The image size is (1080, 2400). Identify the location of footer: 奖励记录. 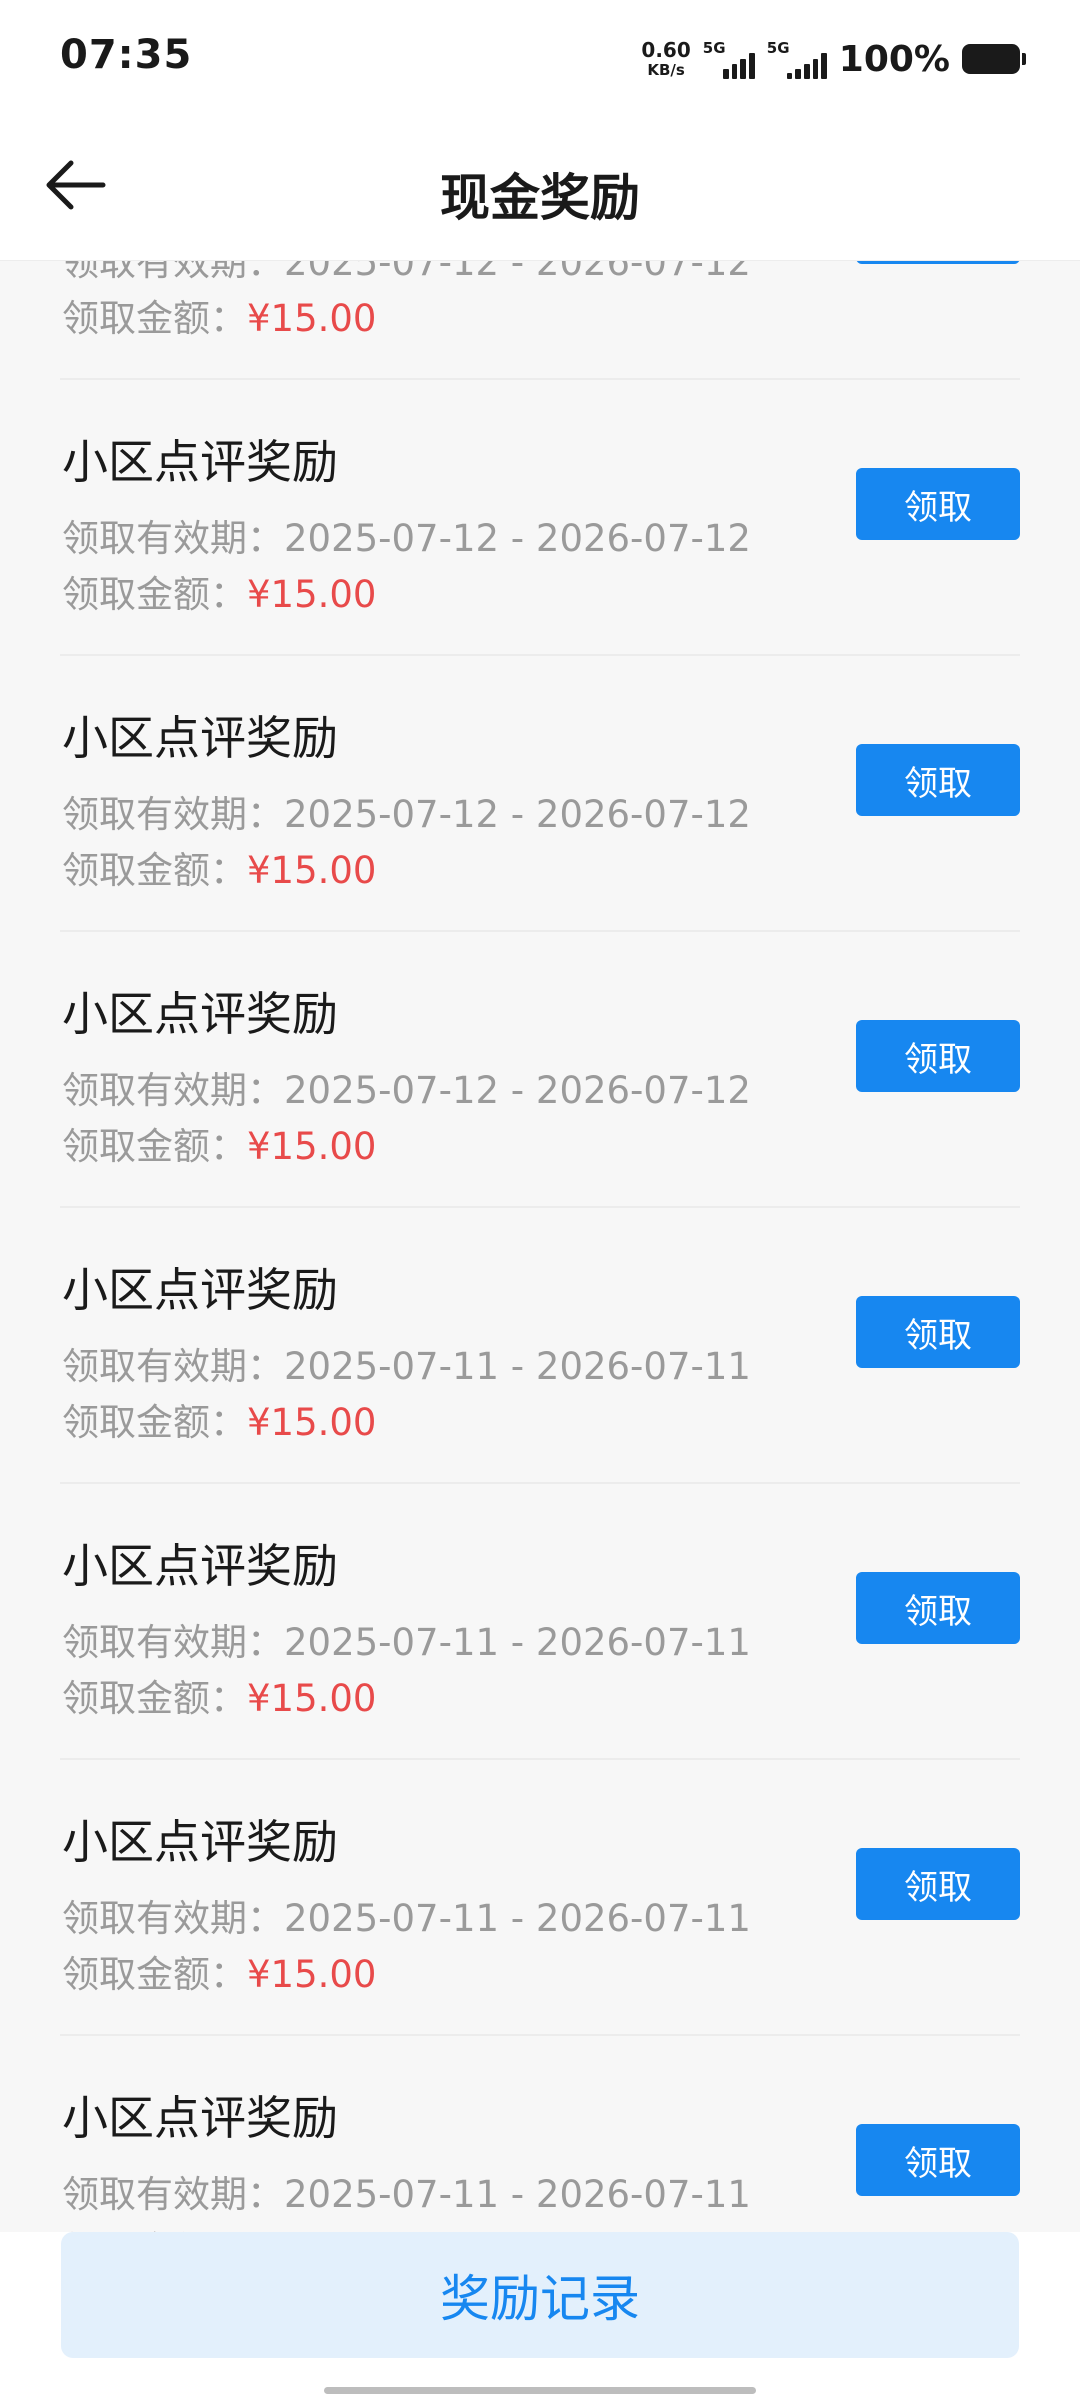
(540, 2316).